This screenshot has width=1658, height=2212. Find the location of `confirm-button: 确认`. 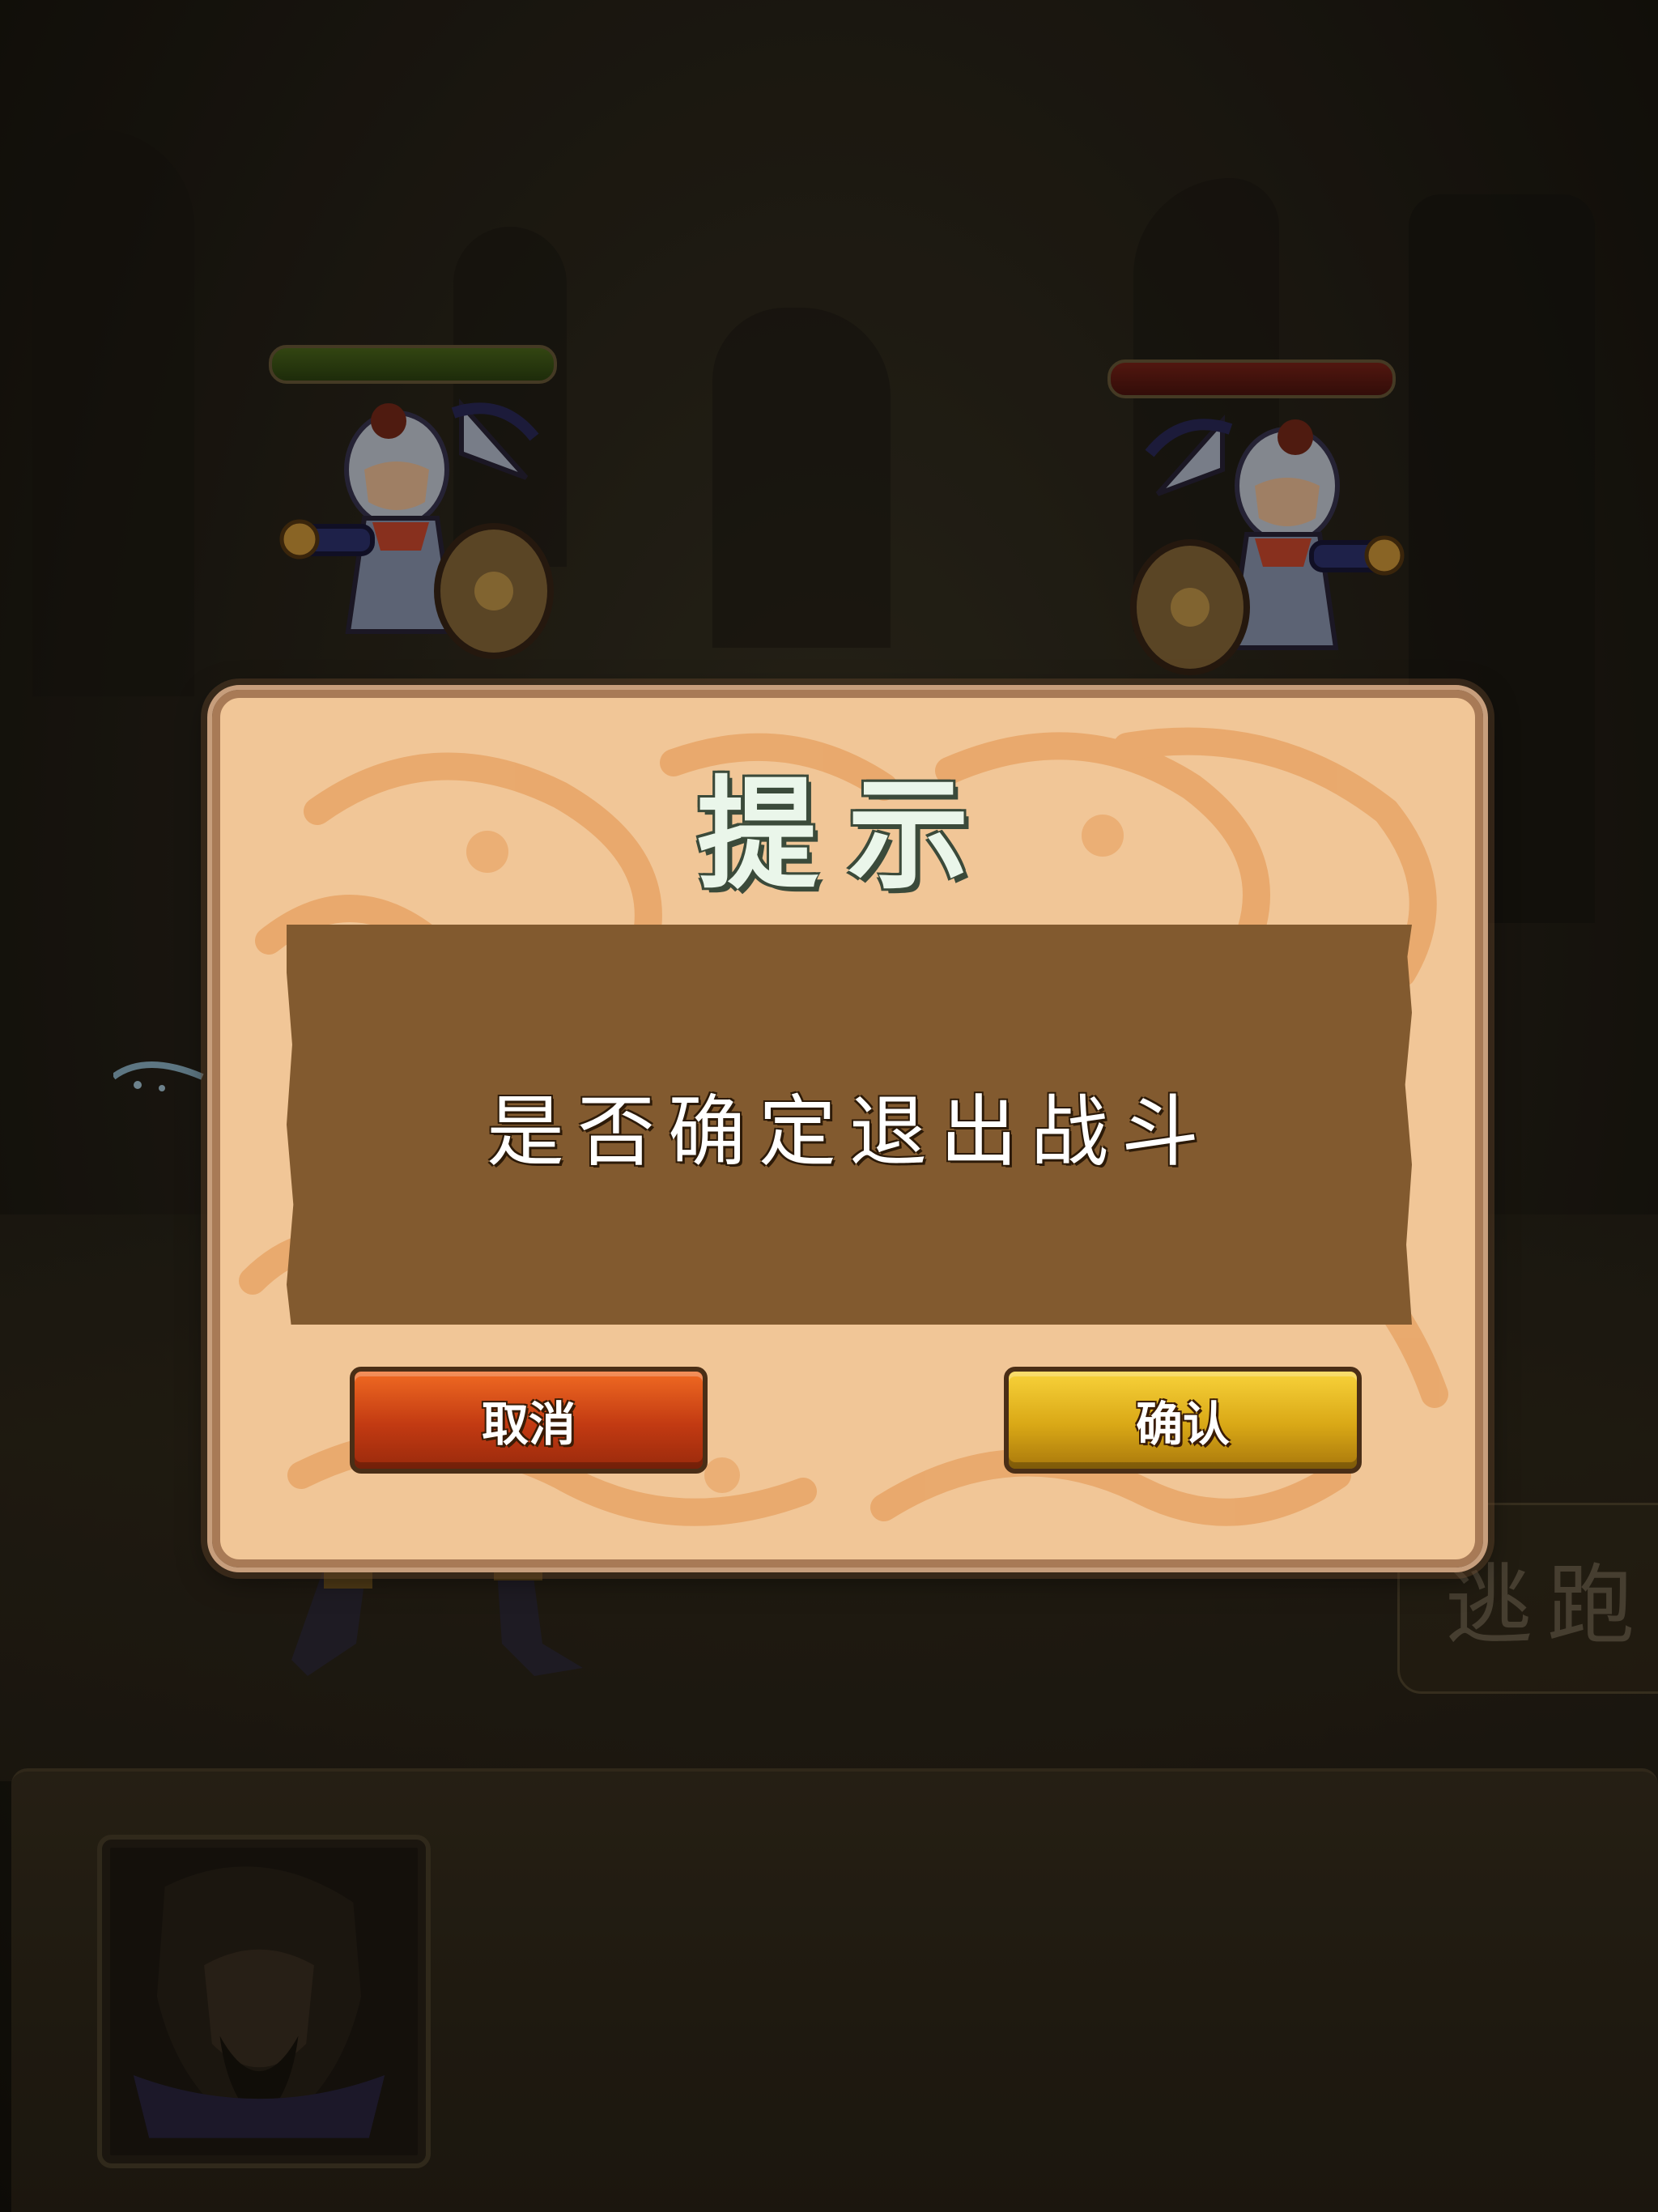

confirm-button: 确认 is located at coordinates (1183, 1421).